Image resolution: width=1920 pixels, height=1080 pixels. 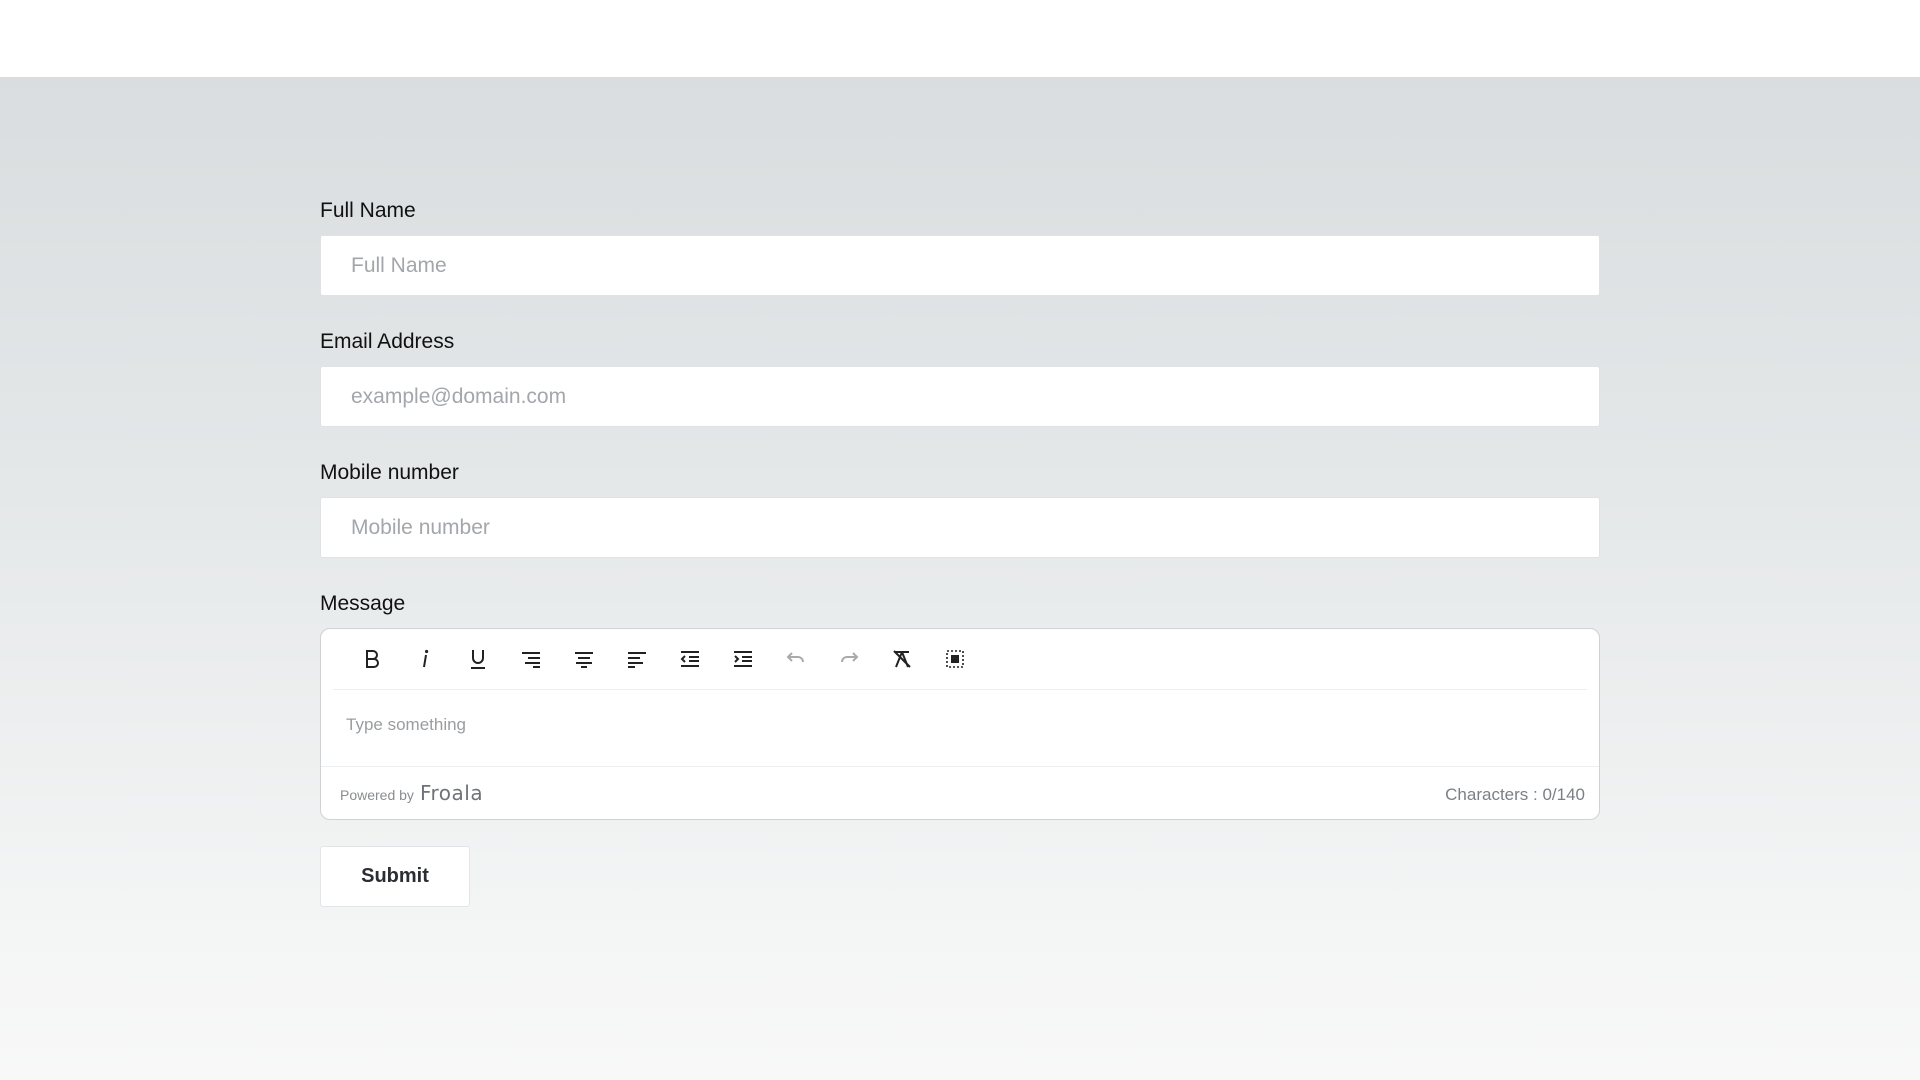 I want to click on italic-icon, so click(x=426, y=658).